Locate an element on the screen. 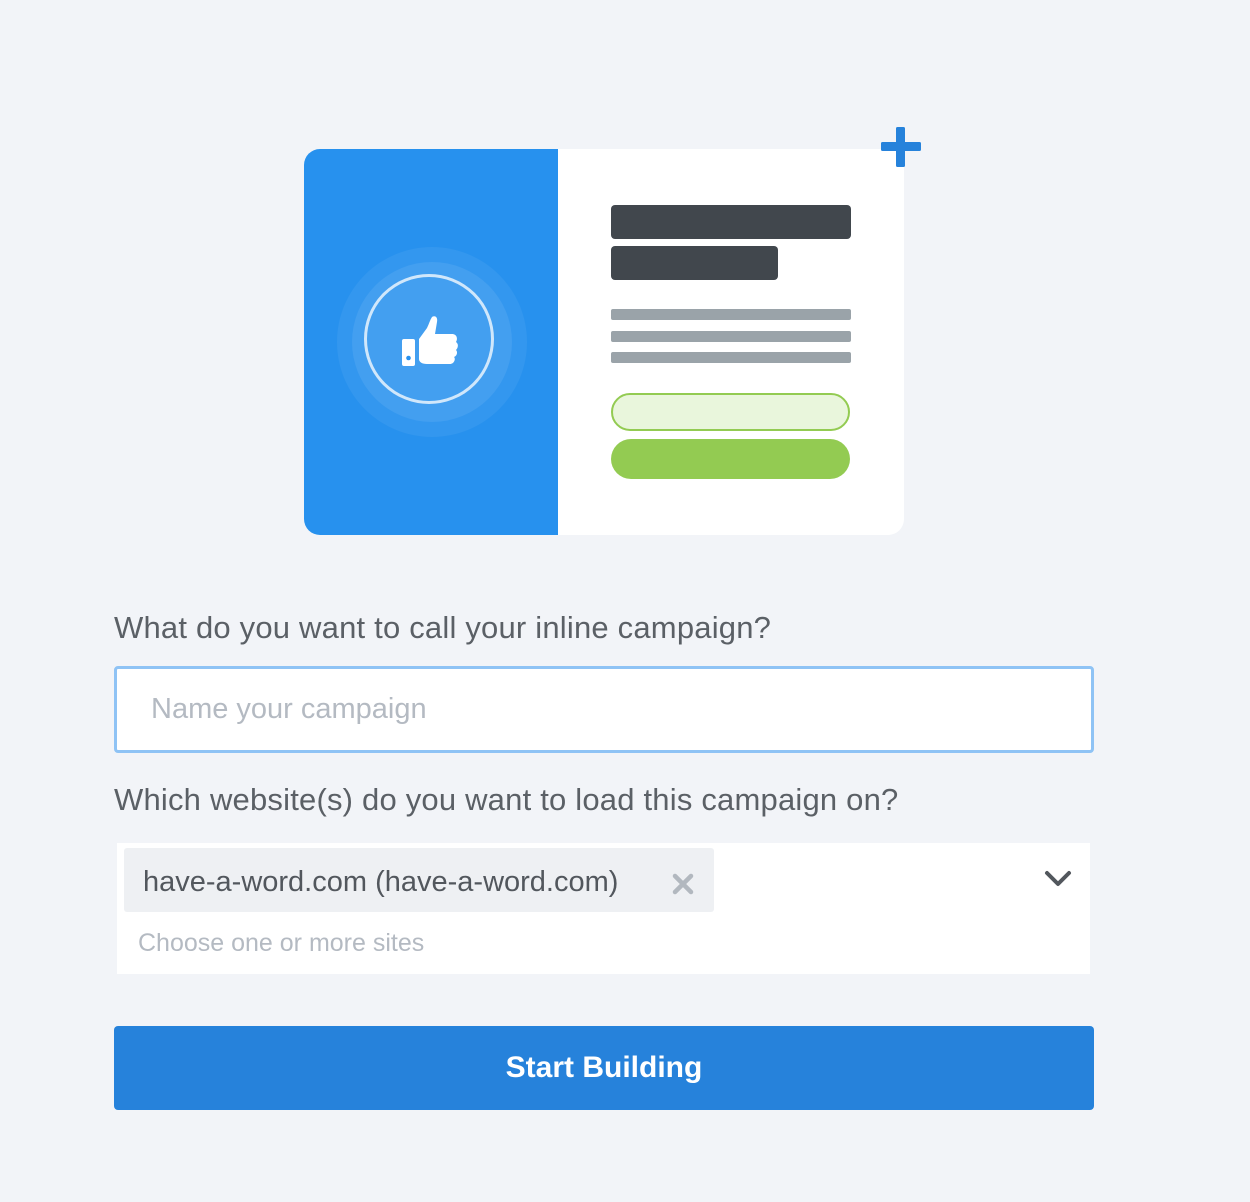 This screenshot has width=1250, height=1202. selected-site-label: have-a-word.com (have-a-word.com) is located at coordinates (381, 882).